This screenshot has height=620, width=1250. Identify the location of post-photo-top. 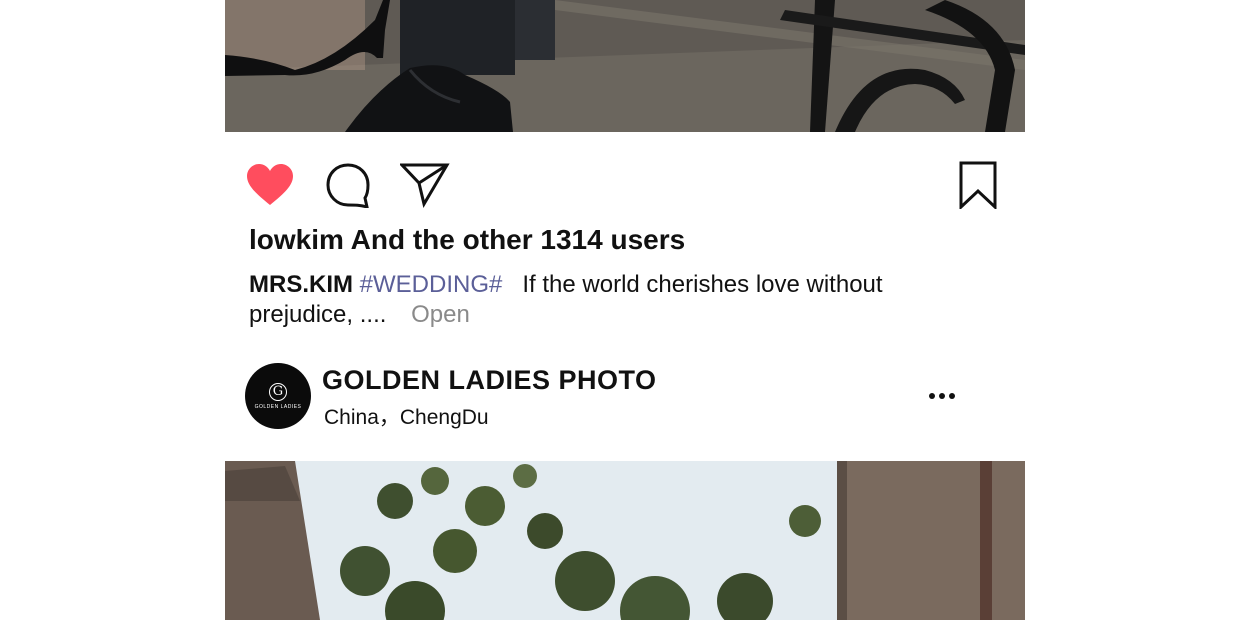
(625, 66).